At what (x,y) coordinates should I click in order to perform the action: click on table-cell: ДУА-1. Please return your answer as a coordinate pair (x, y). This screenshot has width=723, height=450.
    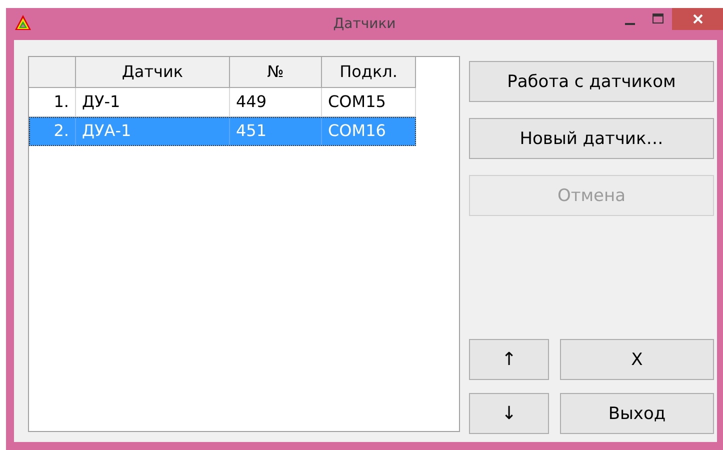
    Looking at the image, I should click on (153, 131).